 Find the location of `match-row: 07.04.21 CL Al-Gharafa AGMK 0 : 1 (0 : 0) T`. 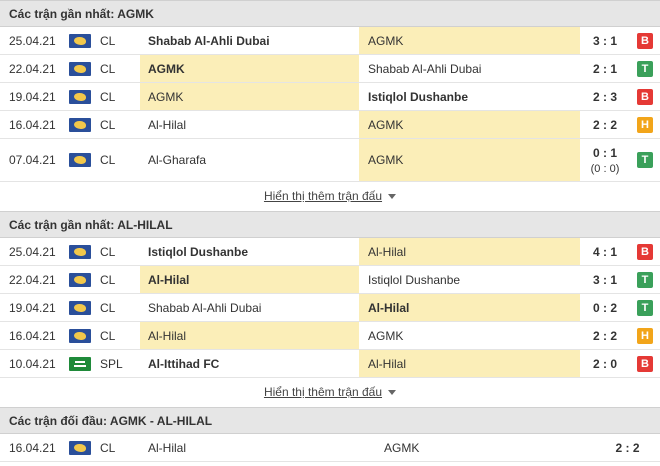

match-row: 07.04.21 CL Al-Gharafa AGMK 0 : 1 (0 : 0) T is located at coordinates (330, 160).